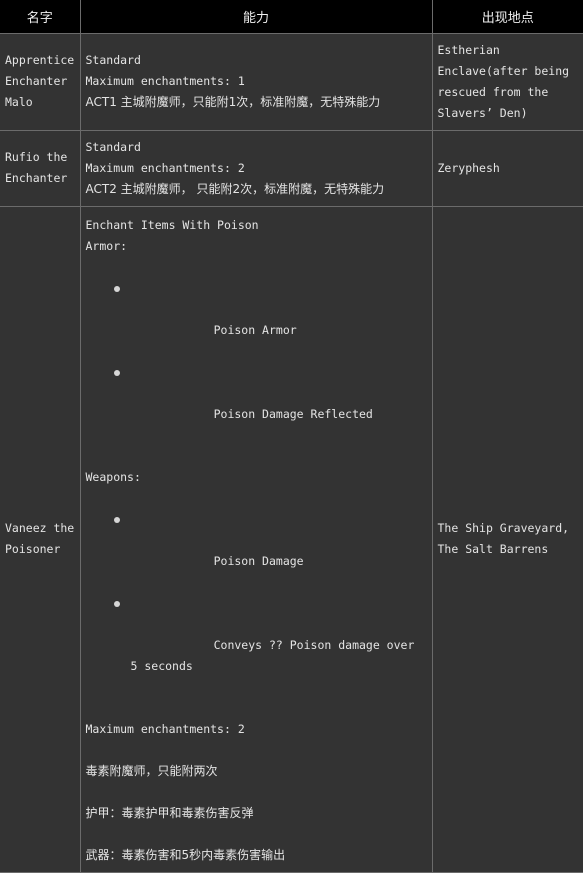 Image resolution: width=583 pixels, height=873 pixels. I want to click on enchanter-name-text: Rufio the Enchanter, so click(40, 167).